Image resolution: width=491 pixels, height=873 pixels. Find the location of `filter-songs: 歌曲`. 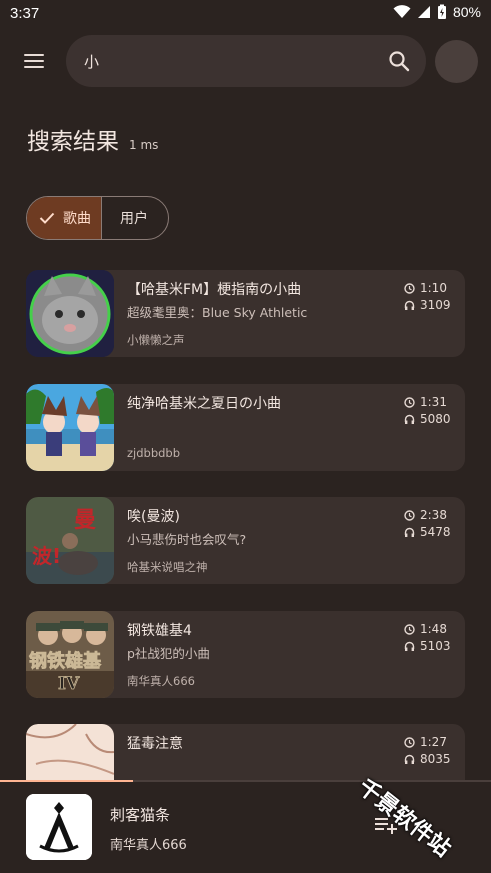

filter-songs: 歌曲 is located at coordinates (64, 218).